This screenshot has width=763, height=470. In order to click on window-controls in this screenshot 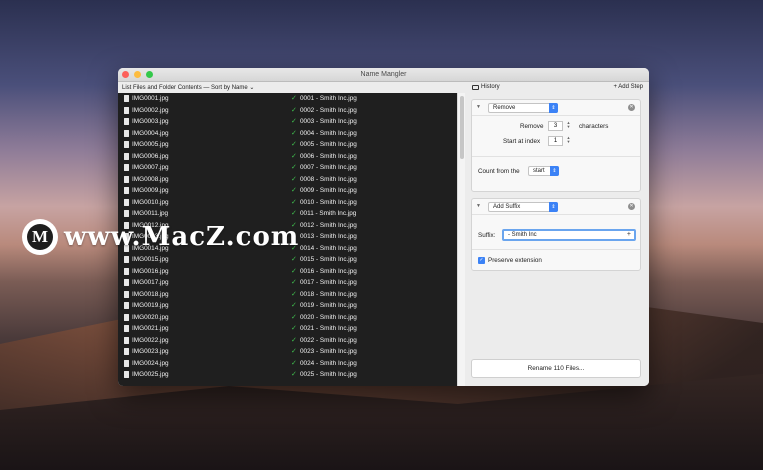, I will do `click(137, 74)`.